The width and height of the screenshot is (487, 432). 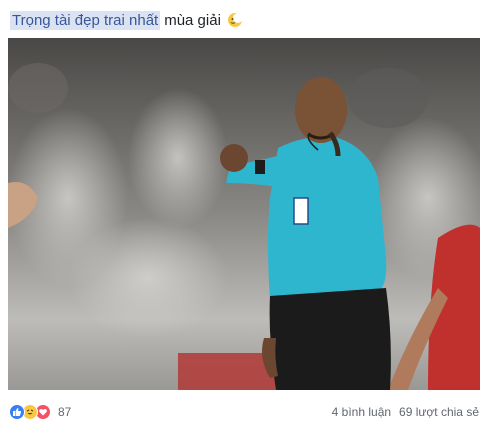 I want to click on moon-face-emoji-icon, so click(x=235, y=20).